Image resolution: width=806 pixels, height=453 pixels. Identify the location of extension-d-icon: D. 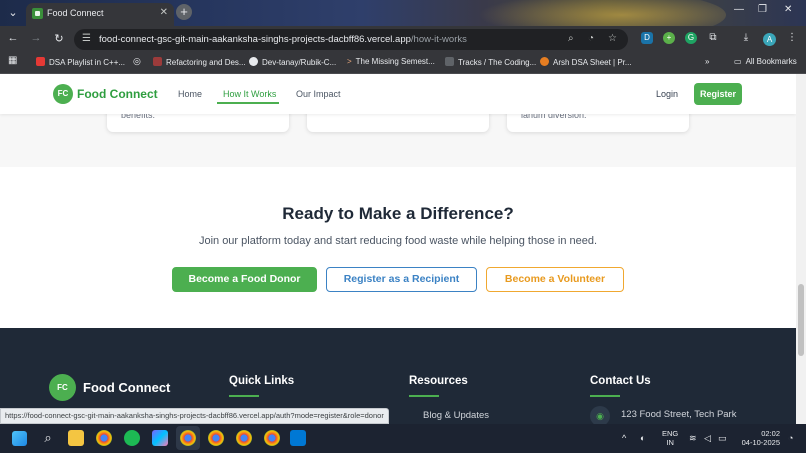
(647, 38).